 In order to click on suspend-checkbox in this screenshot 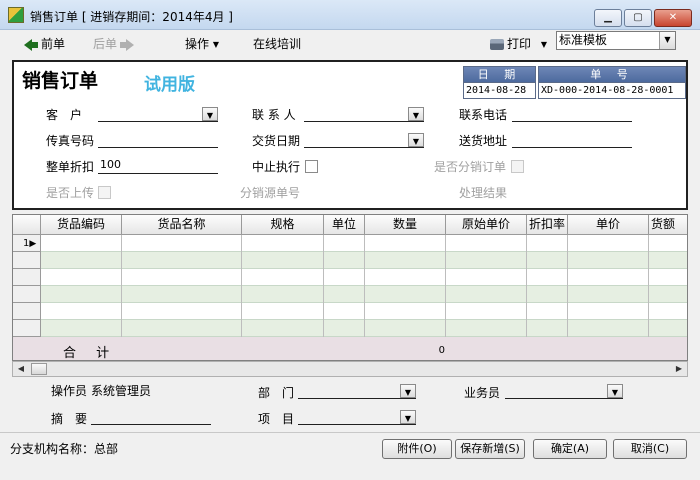, I will do `click(311, 166)`.